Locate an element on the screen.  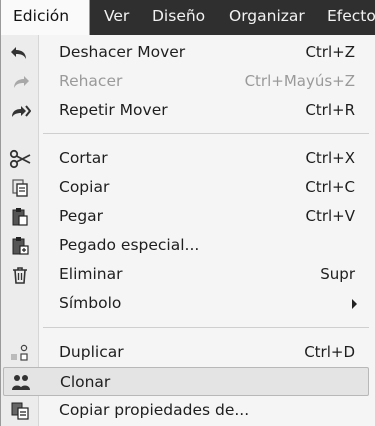
menu-item-label: Clonar is located at coordinates (85, 382).